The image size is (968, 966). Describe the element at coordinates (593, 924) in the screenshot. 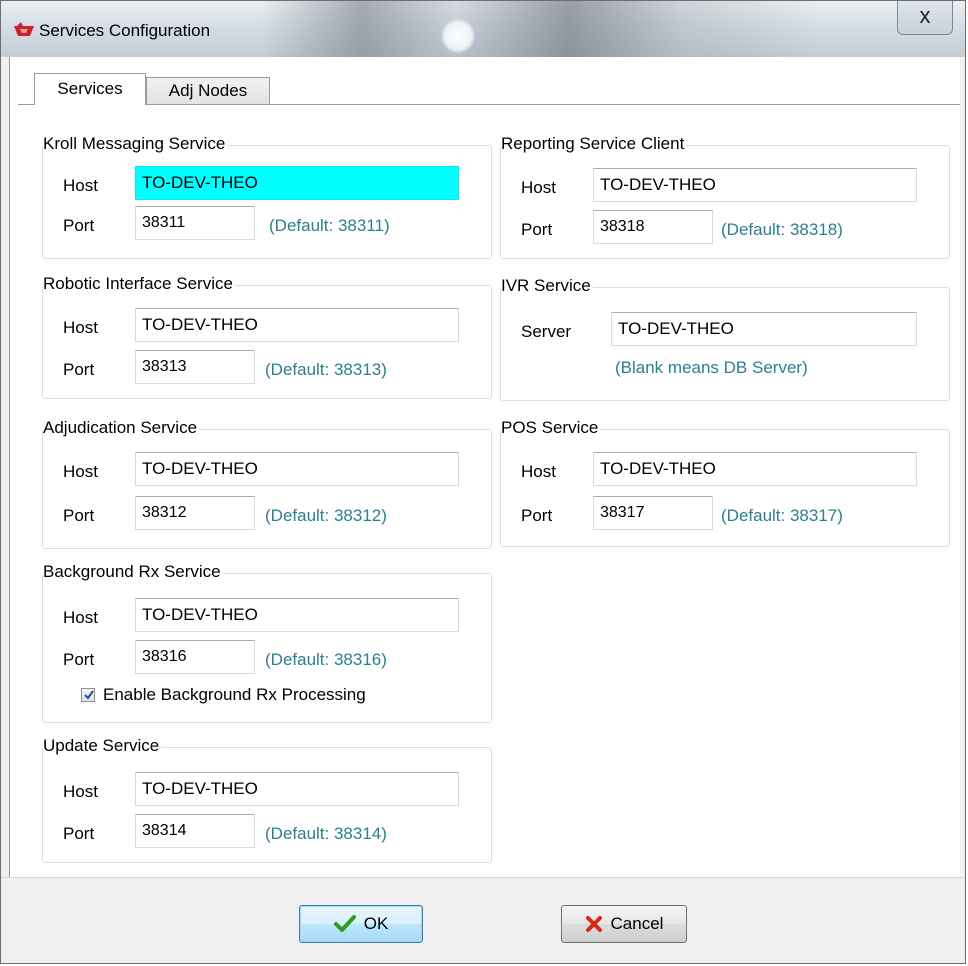

I see `x-mark-icon` at that location.